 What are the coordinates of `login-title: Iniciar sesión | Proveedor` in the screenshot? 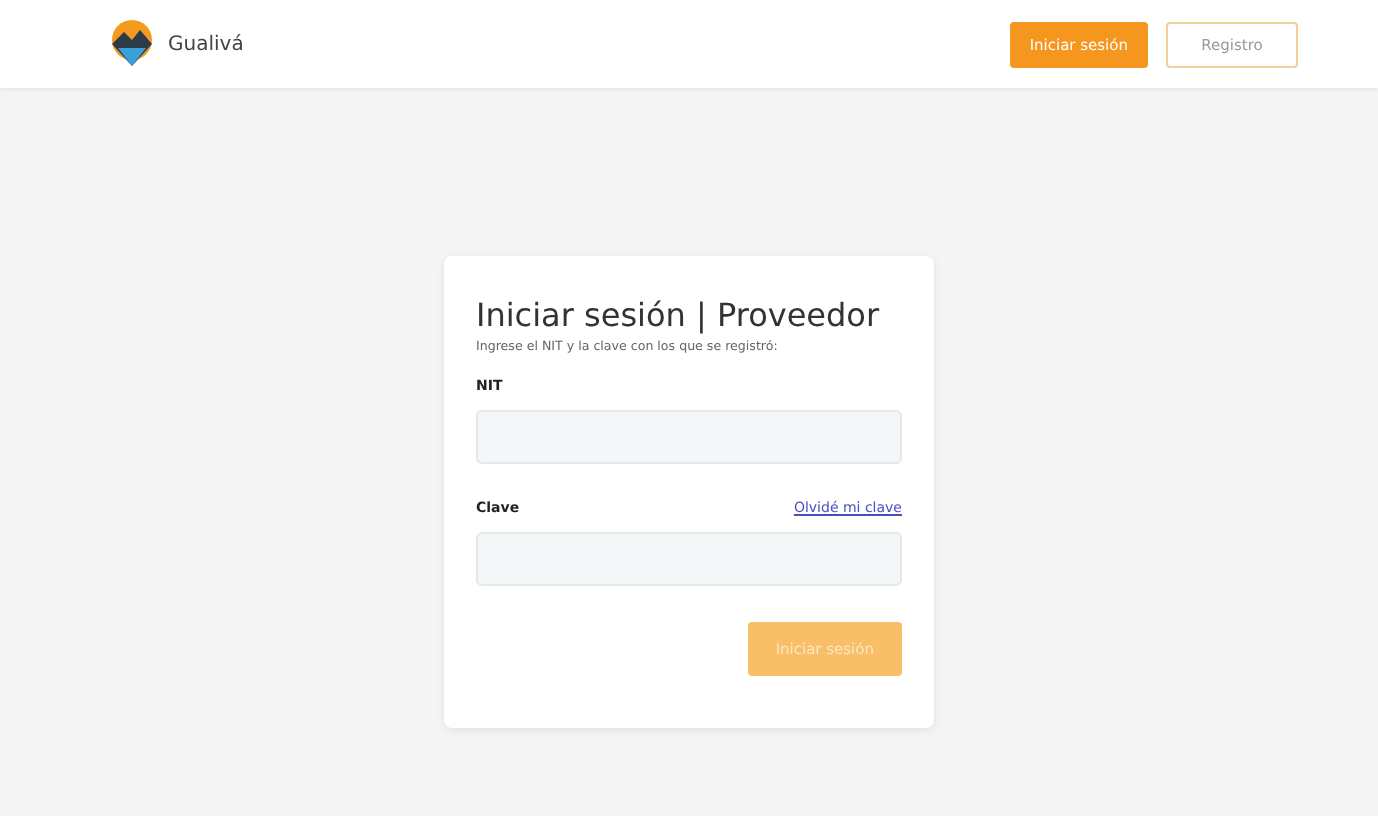 It's located at (679, 315).